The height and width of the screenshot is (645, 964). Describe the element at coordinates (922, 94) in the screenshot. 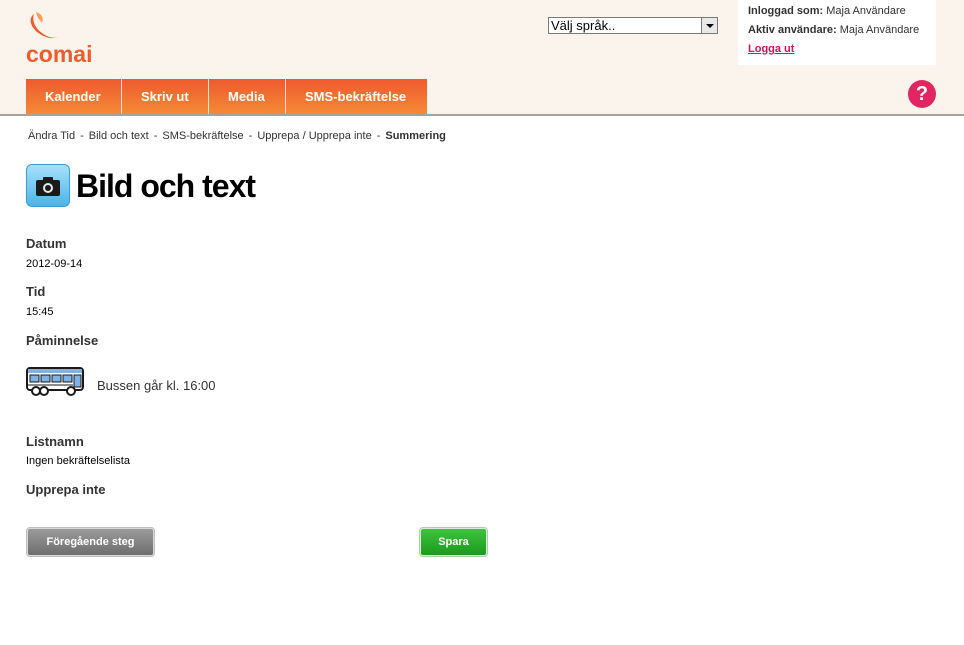

I see `help-icon: ?` at that location.